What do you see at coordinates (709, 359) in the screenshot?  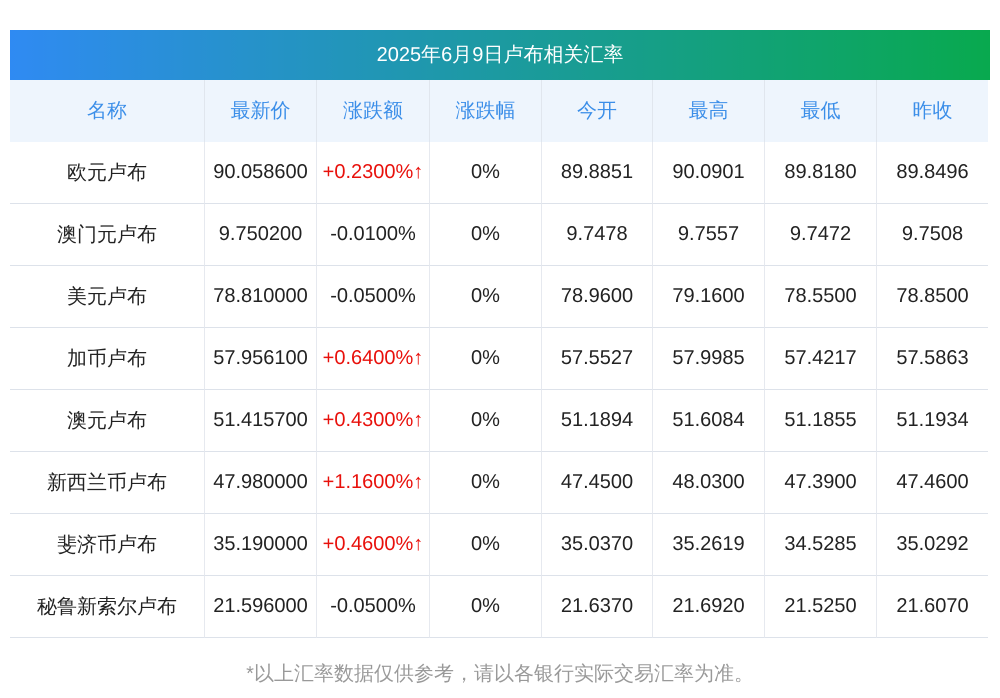 I see `table-cell: 57.9985` at bounding box center [709, 359].